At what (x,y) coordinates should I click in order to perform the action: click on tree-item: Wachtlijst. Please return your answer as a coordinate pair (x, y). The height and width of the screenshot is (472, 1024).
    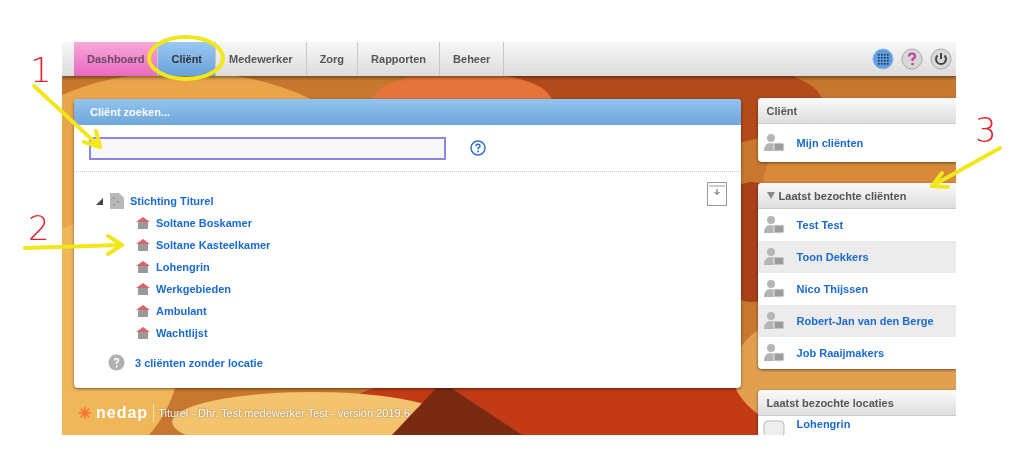
    Looking at the image, I should click on (182, 333).